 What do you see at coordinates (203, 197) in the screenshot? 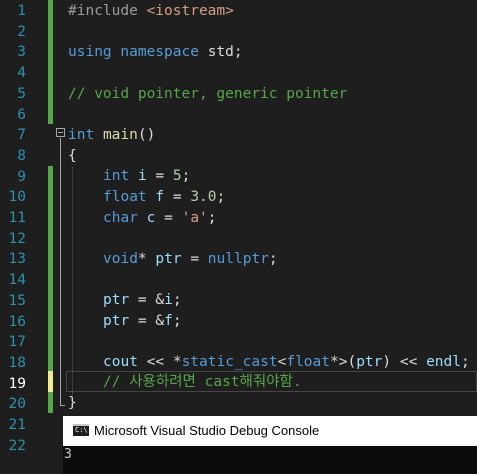
I see `number-literal: 3.0` at bounding box center [203, 197].